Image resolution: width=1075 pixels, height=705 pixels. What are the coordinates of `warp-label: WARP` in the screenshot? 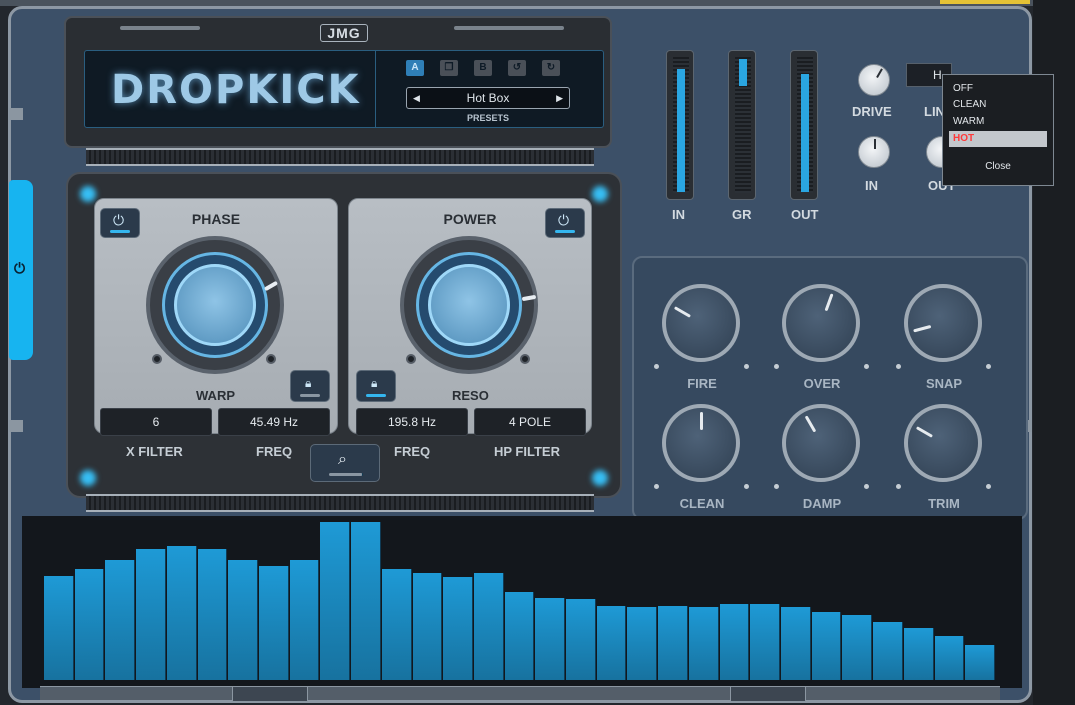 It's located at (215, 395).